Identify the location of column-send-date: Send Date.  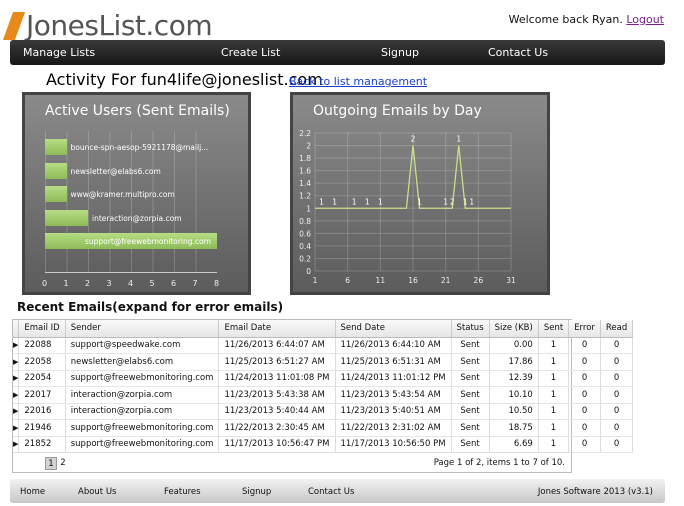
(393, 329).